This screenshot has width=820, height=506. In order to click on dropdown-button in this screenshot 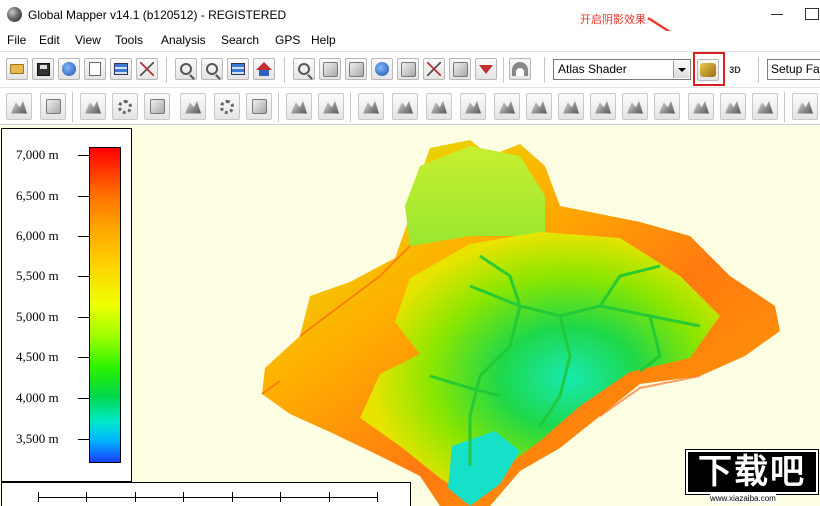, I will do `click(486, 69)`.